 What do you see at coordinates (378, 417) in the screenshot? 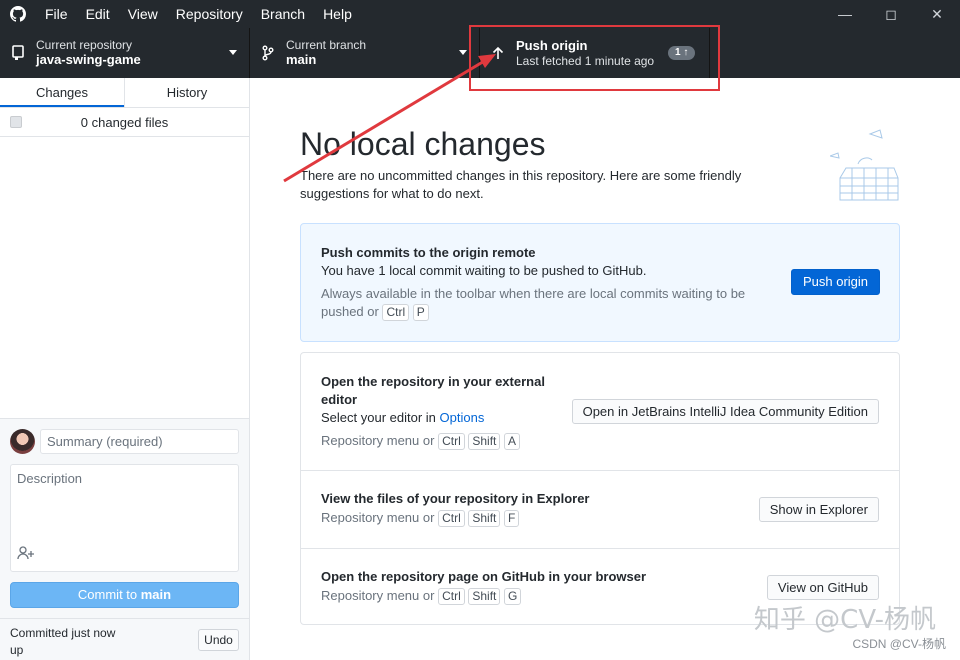
I see `editor-text-label: Select your editor in` at bounding box center [378, 417].